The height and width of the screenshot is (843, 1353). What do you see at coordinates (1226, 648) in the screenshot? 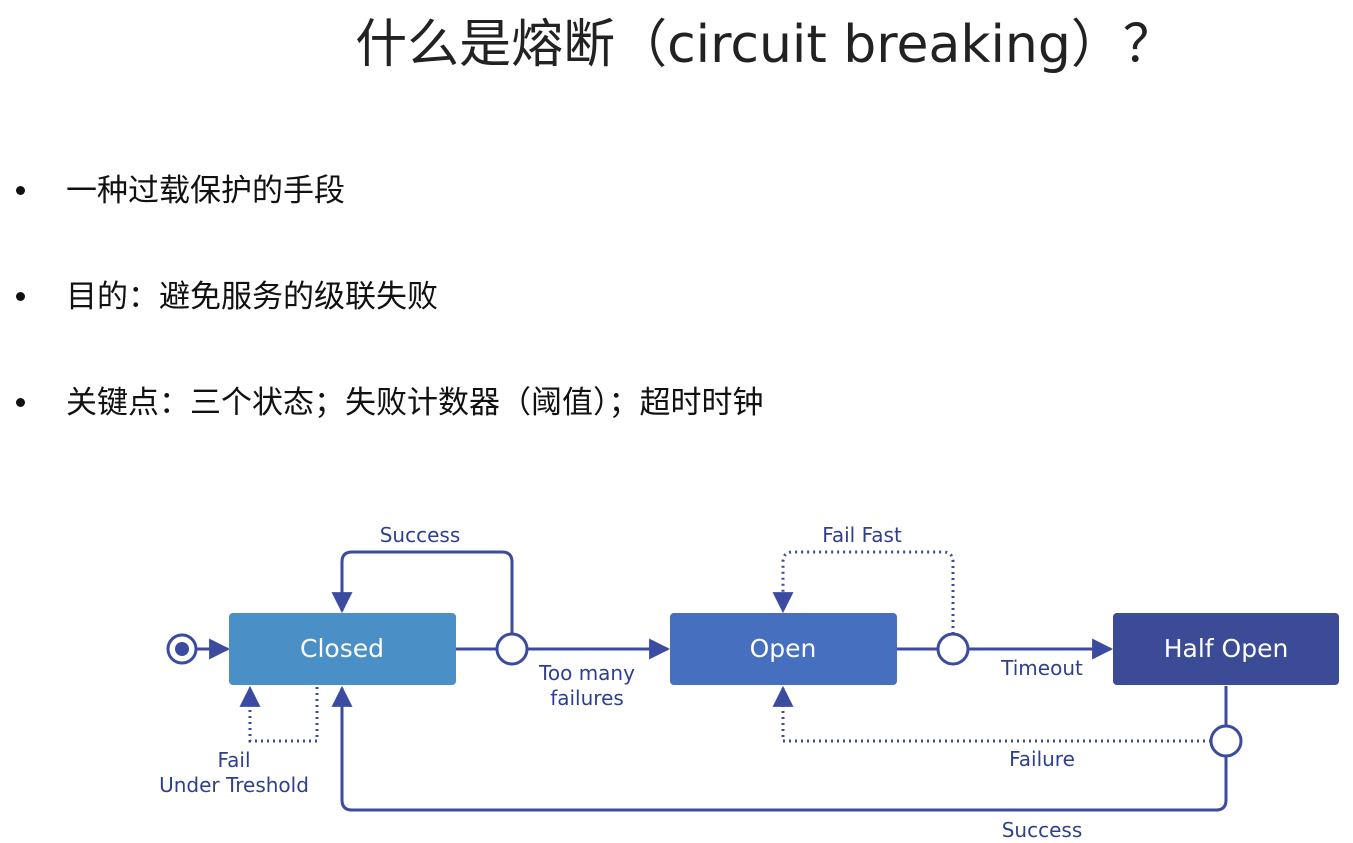
I see `half-open-state-label: Half Open` at bounding box center [1226, 648].